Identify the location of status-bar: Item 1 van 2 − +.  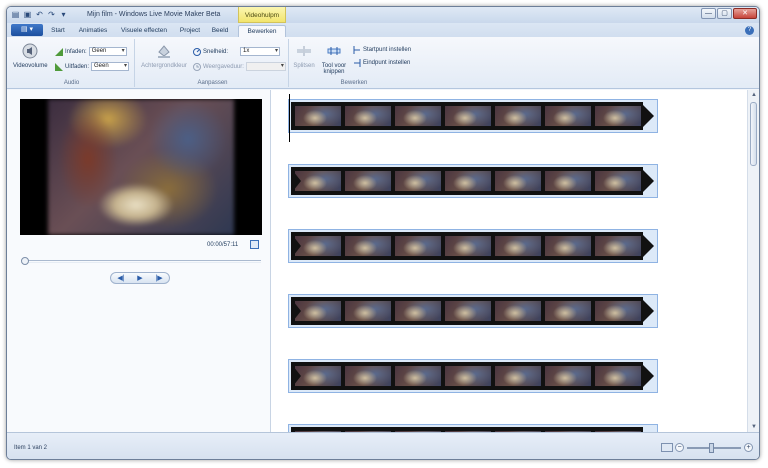
(383, 445).